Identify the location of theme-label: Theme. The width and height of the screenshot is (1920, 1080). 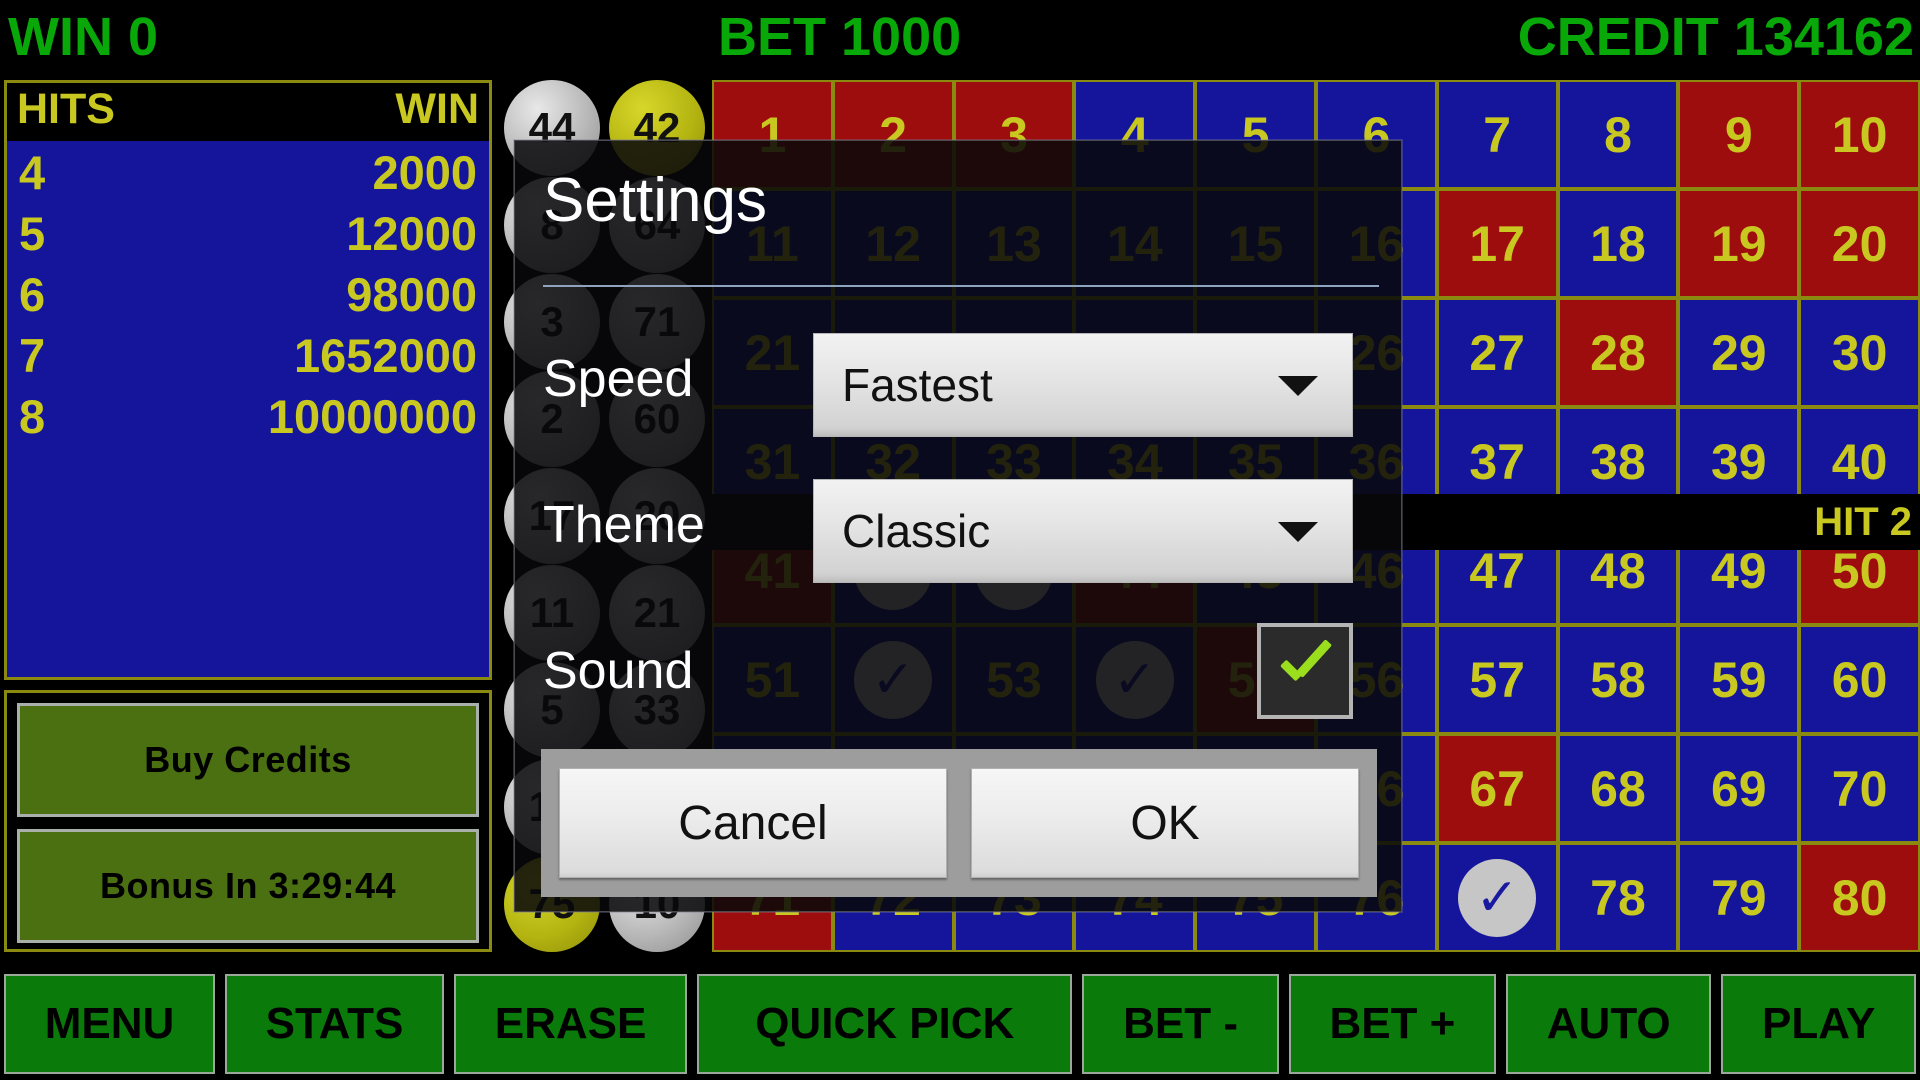
(624, 525).